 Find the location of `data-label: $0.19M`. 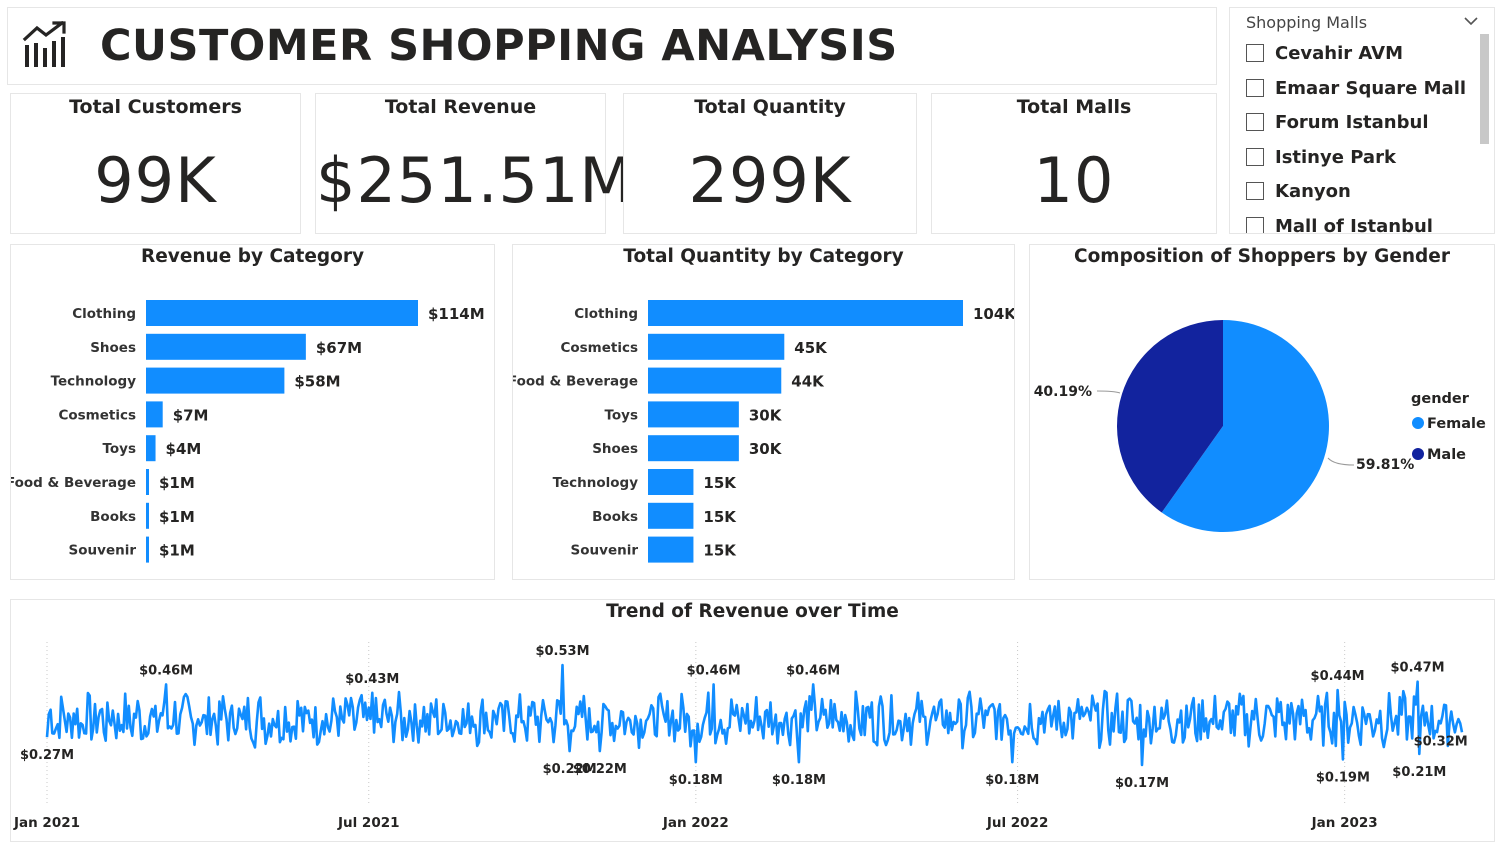

data-label: $0.19M is located at coordinates (1343, 777).